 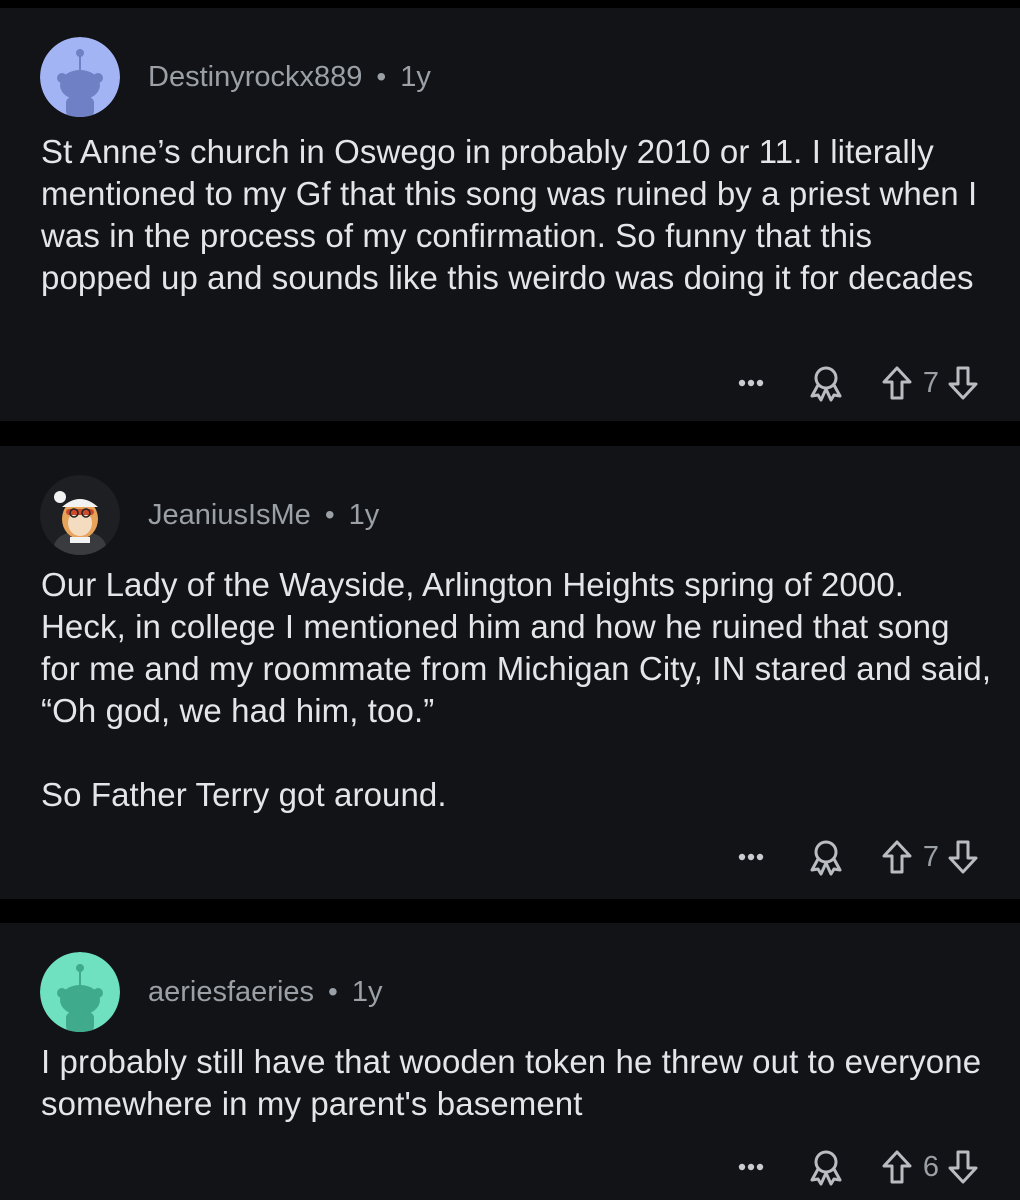 I want to click on username: aeriesfaeries, so click(x=231, y=992).